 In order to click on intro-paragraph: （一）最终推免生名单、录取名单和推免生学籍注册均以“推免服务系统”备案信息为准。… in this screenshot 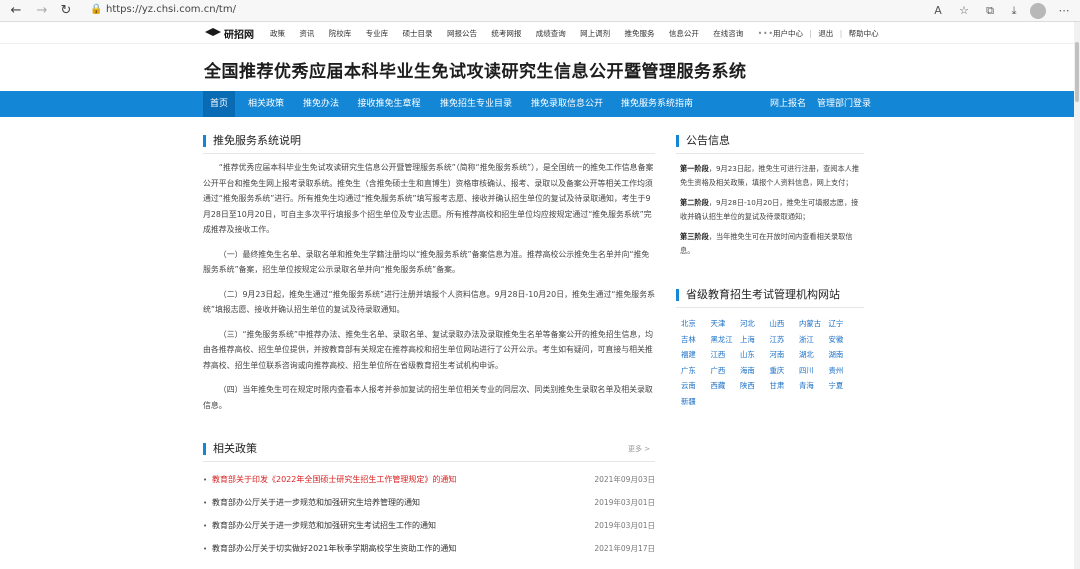, I will do `click(426, 262)`.